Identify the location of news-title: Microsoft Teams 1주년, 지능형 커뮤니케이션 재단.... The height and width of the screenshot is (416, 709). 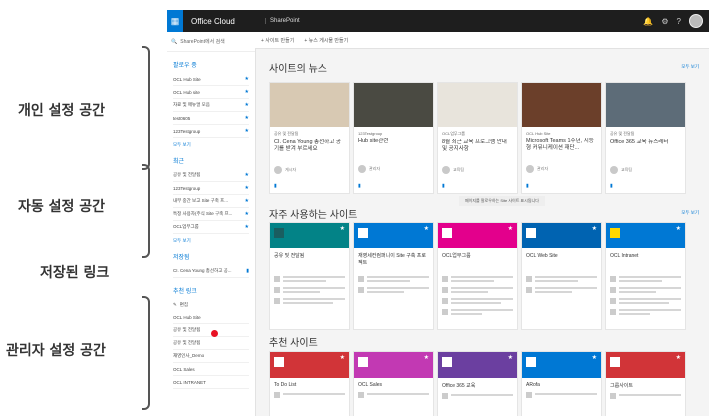
(561, 148).